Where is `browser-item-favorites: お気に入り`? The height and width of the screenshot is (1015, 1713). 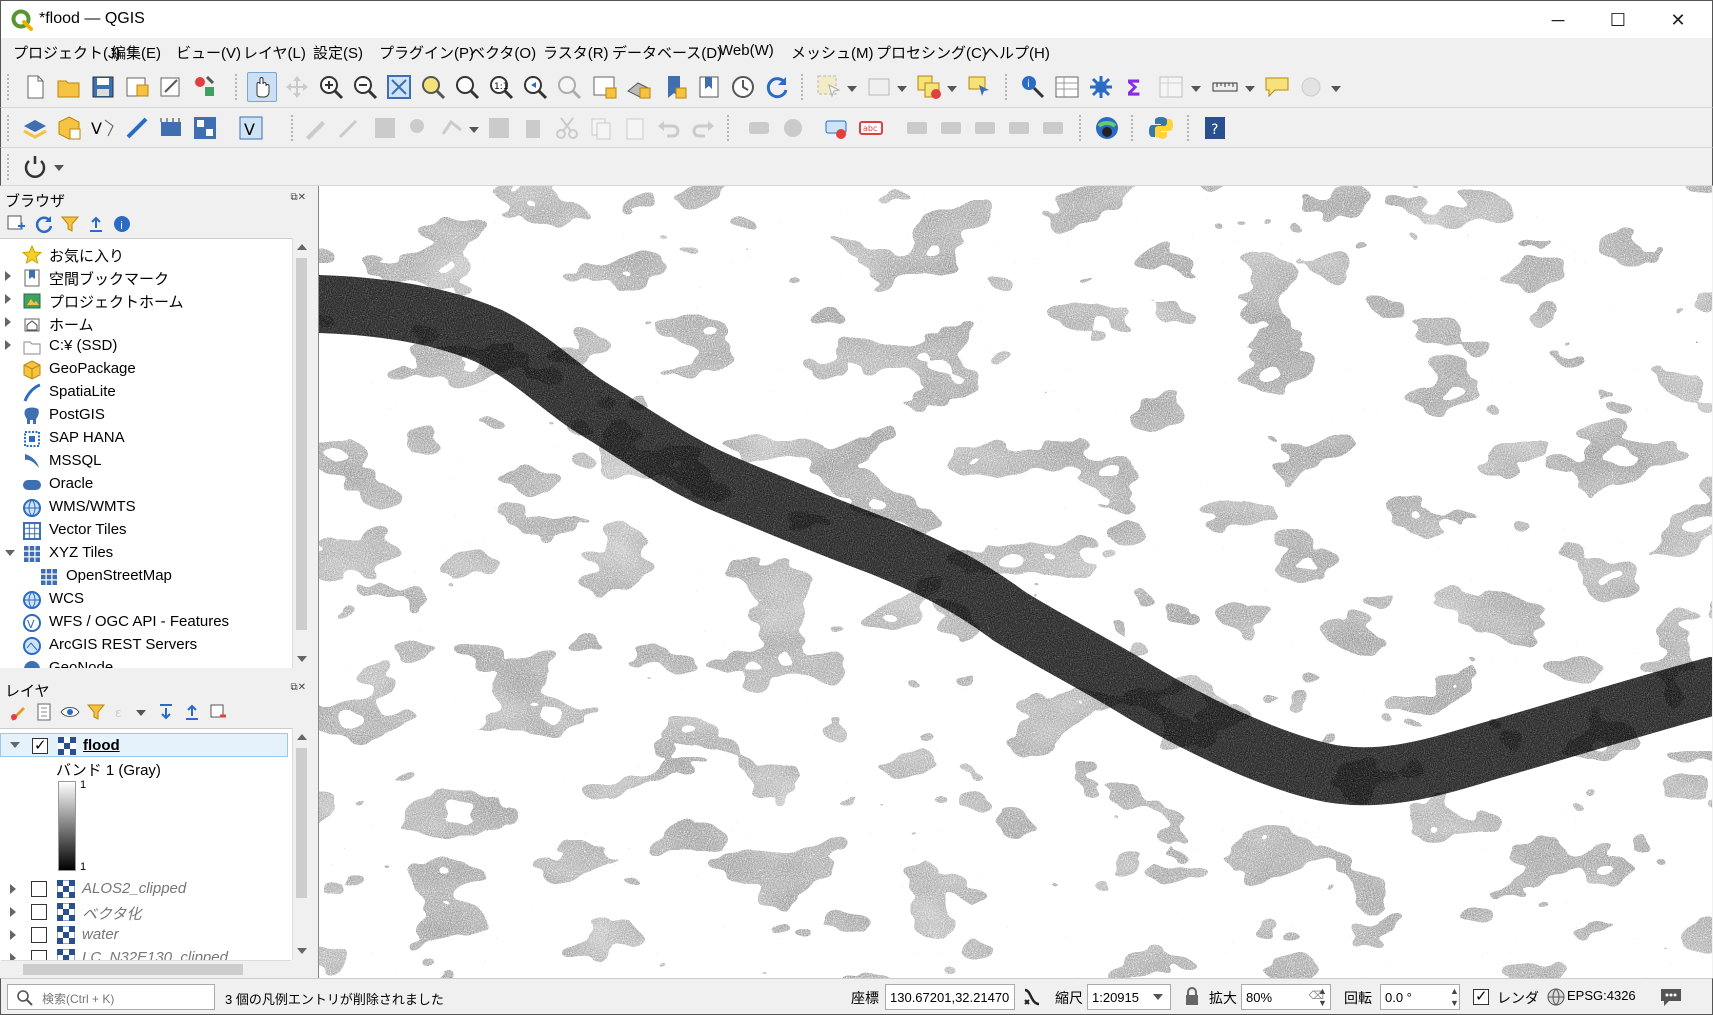 browser-item-favorites: お気に入り is located at coordinates (145, 254).